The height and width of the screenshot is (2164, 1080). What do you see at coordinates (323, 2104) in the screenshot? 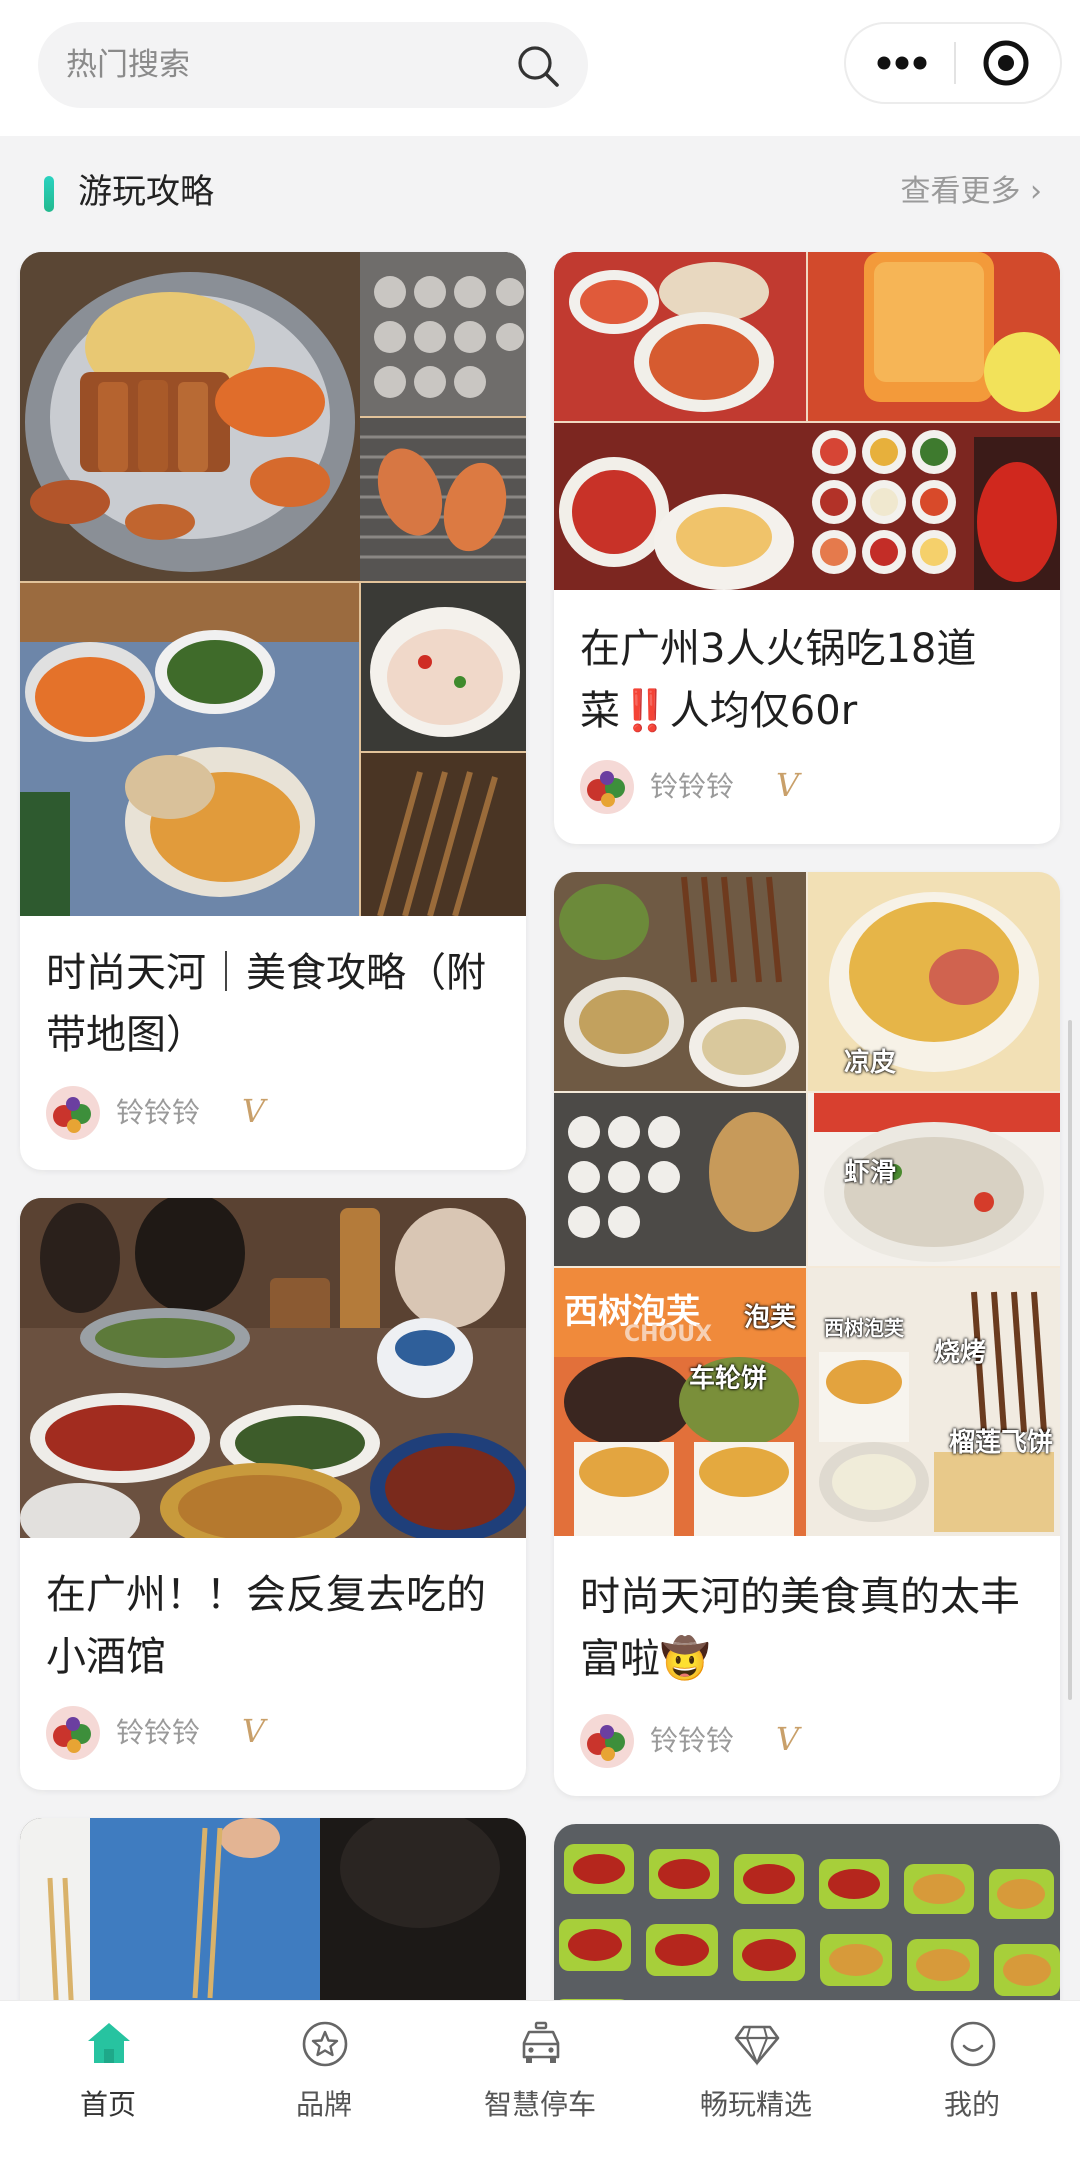
I see `tab-label: 品牌` at bounding box center [323, 2104].